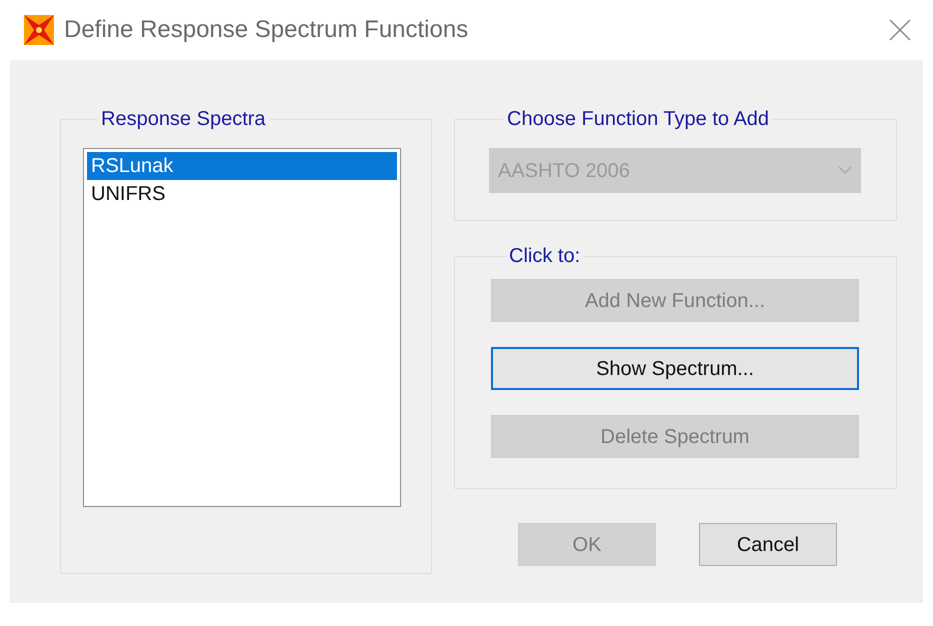  Describe the element at coordinates (242, 194) in the screenshot. I see `list-item: UNIFRS` at that location.